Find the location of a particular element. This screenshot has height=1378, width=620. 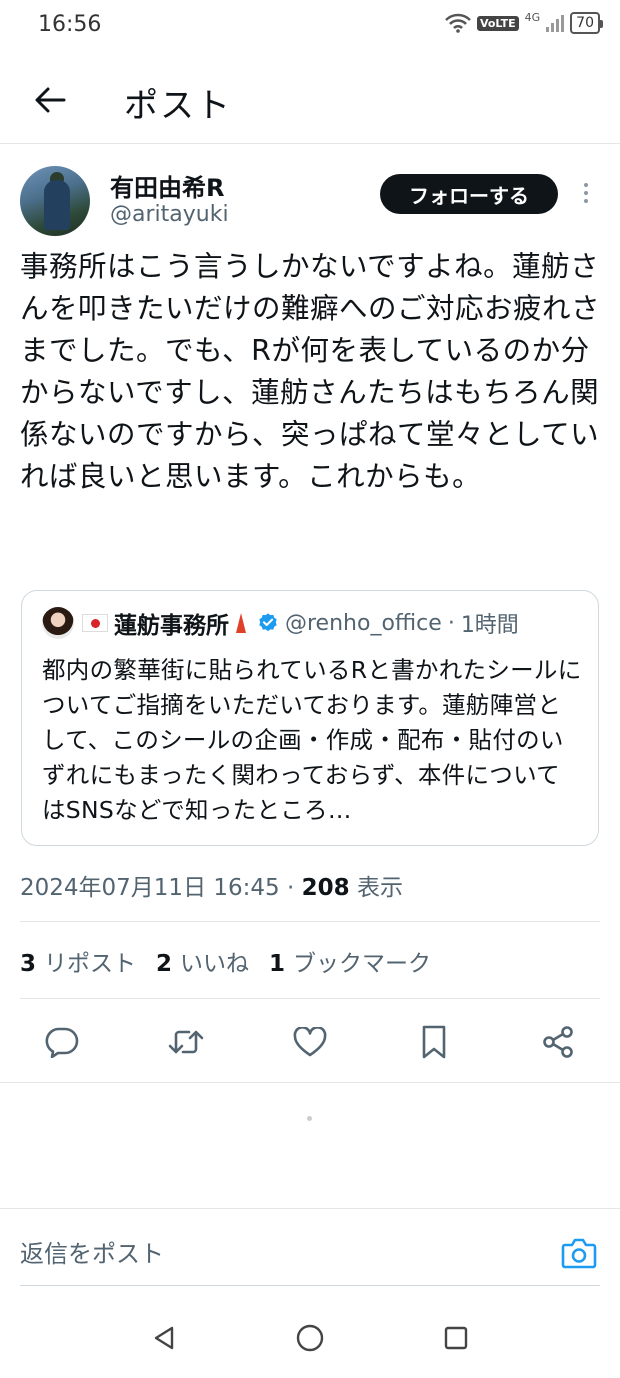

likes-count: 2 is located at coordinates (164, 964).